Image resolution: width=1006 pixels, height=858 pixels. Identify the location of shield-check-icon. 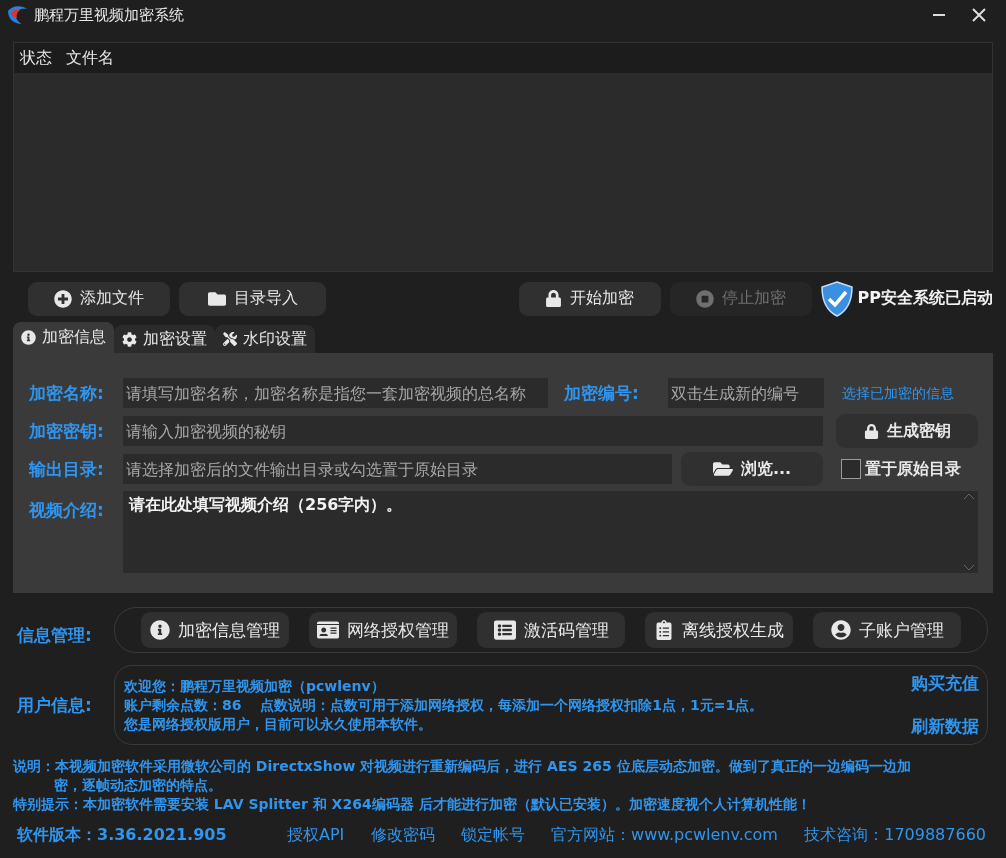
(836, 298).